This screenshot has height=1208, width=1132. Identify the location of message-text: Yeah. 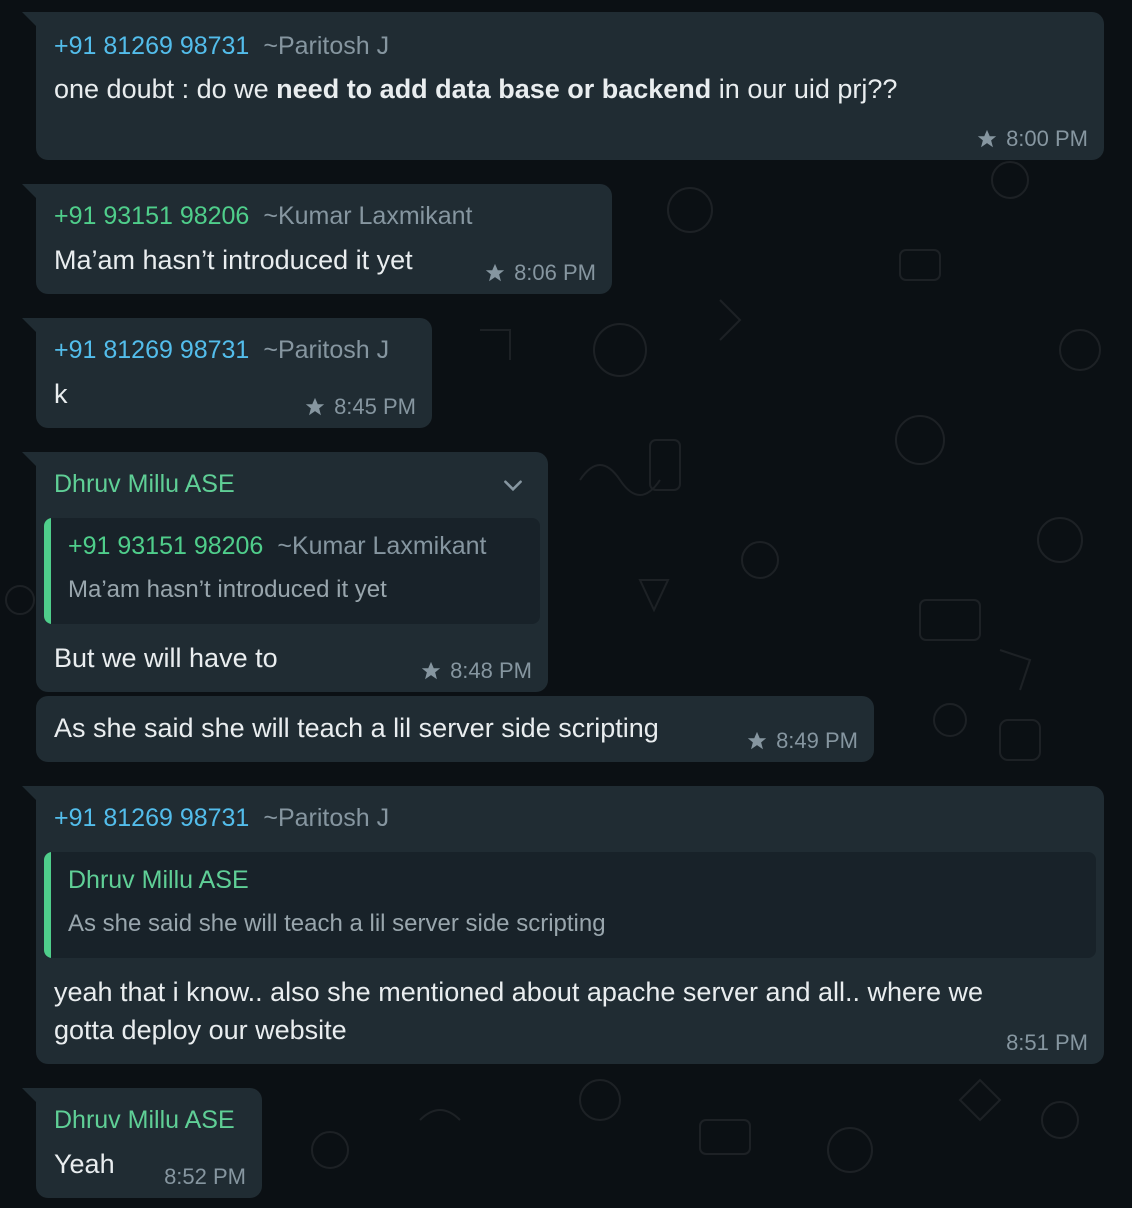
(84, 1164).